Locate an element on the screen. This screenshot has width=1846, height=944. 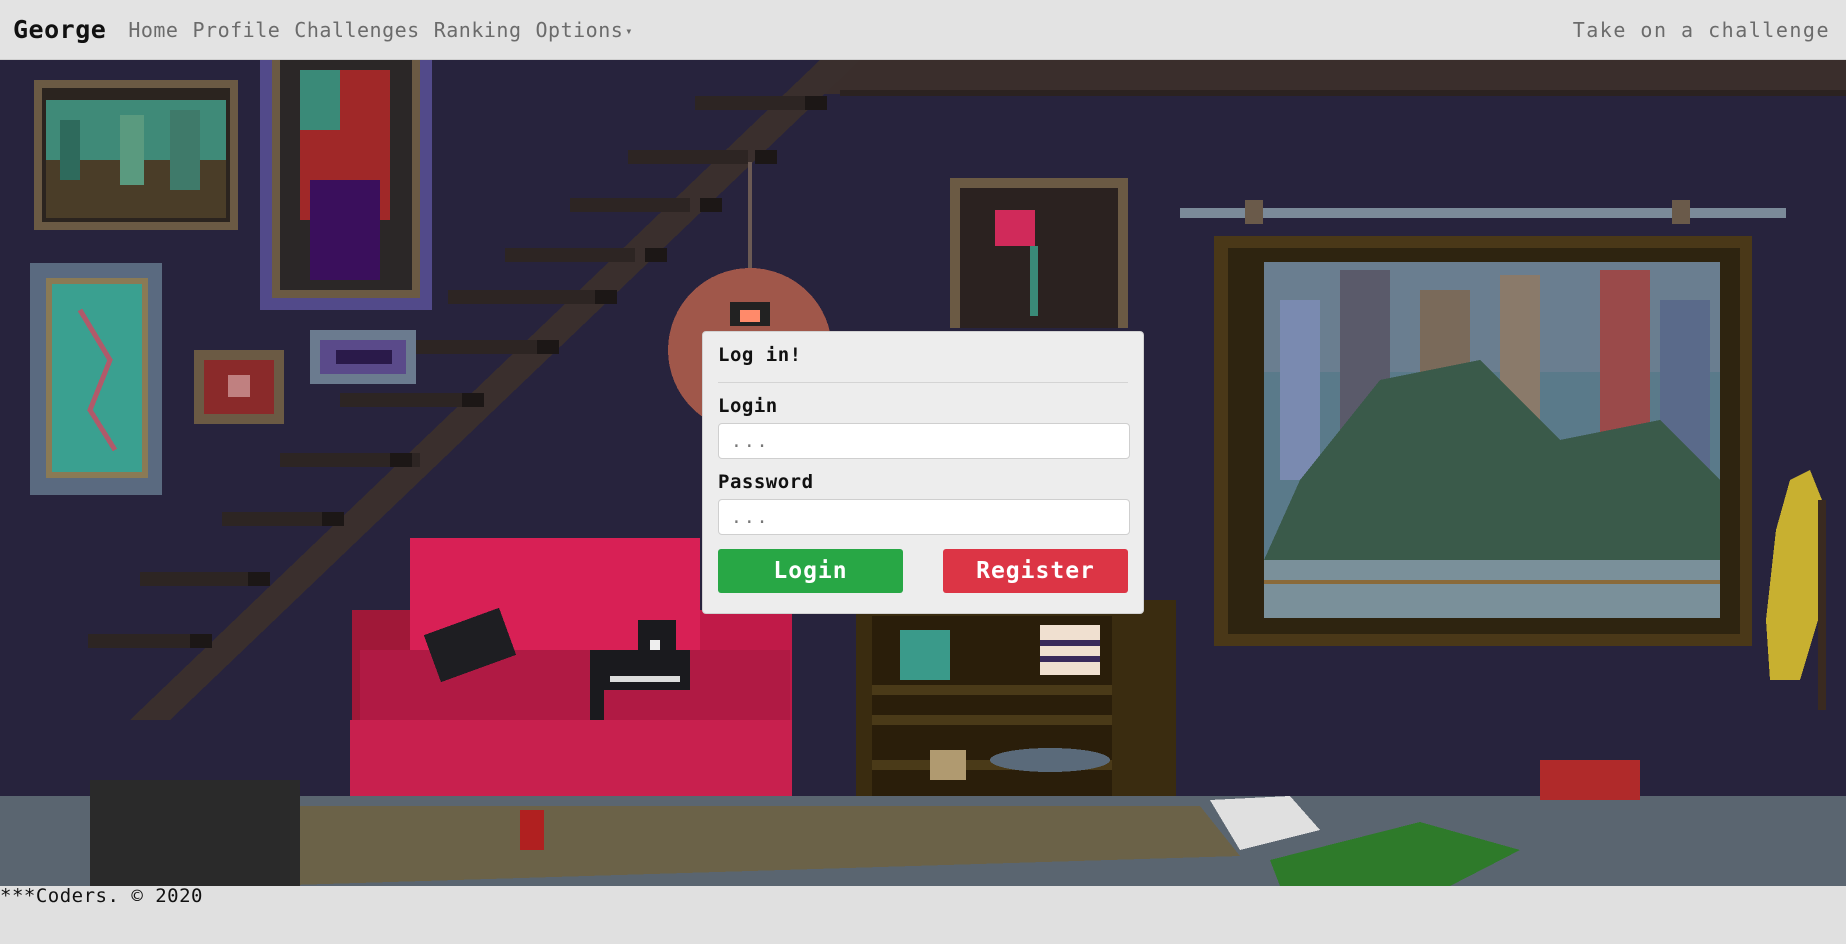
nav-link-challenges: Challenges is located at coordinates (356, 30).